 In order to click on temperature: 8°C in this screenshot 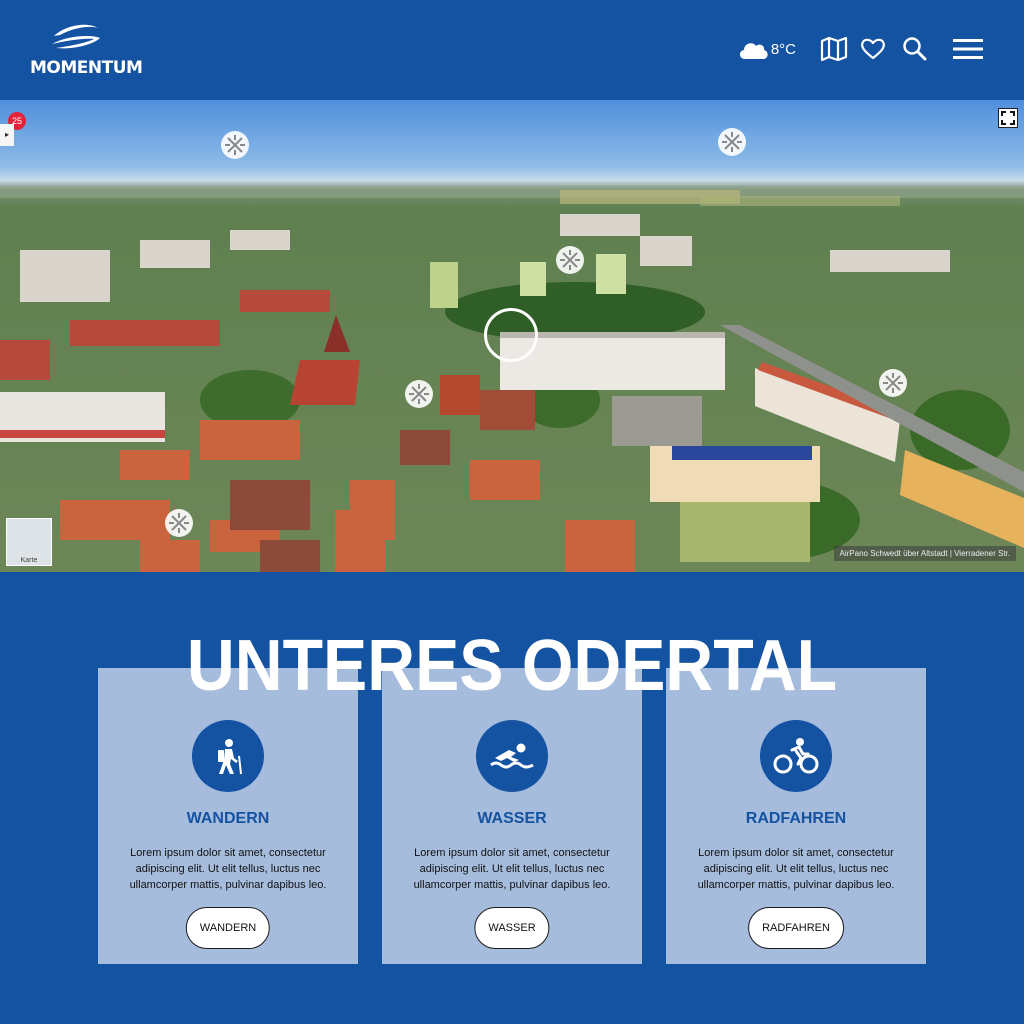, I will do `click(783, 49)`.